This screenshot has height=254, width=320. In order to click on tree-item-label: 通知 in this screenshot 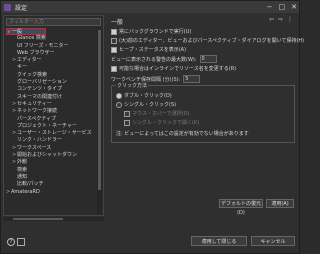, I will do `click(22, 176)`.